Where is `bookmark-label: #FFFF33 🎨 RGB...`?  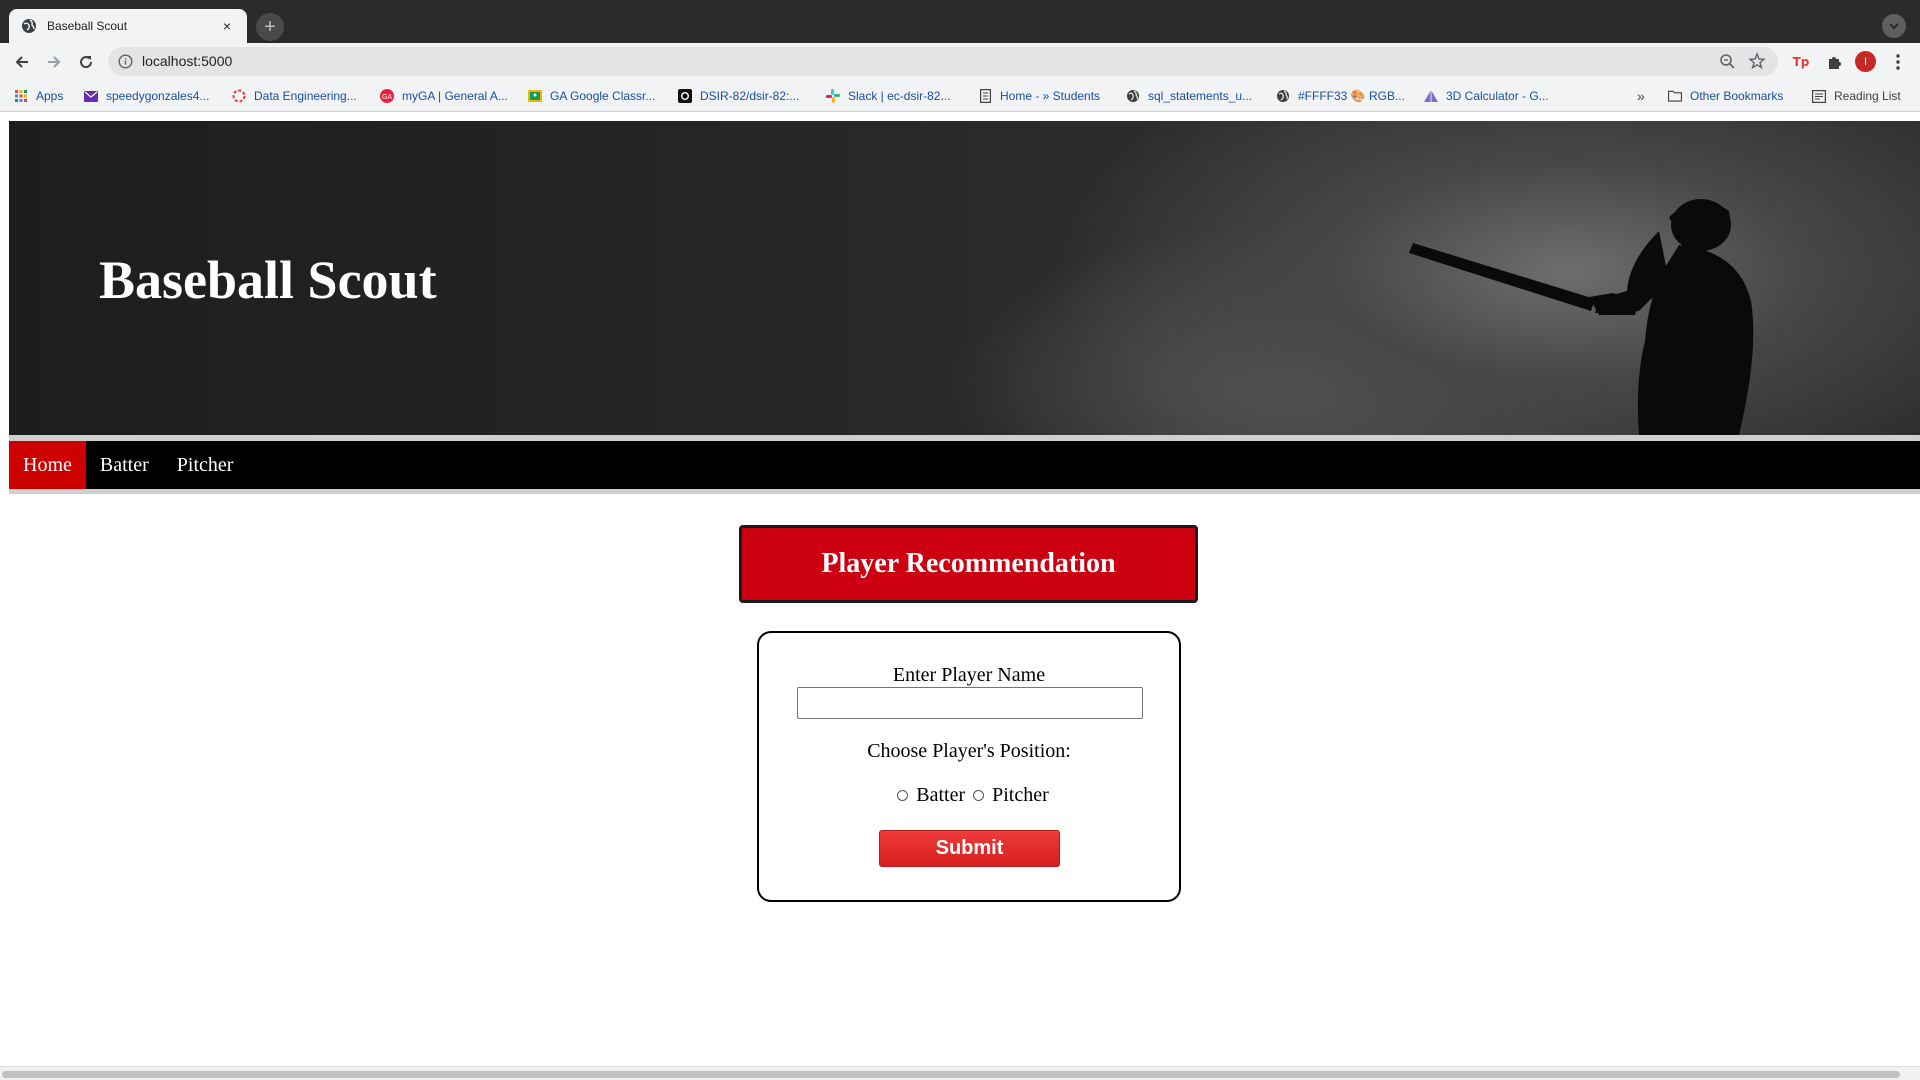 bookmark-label: #FFFF33 🎨 RGB... is located at coordinates (1351, 96).